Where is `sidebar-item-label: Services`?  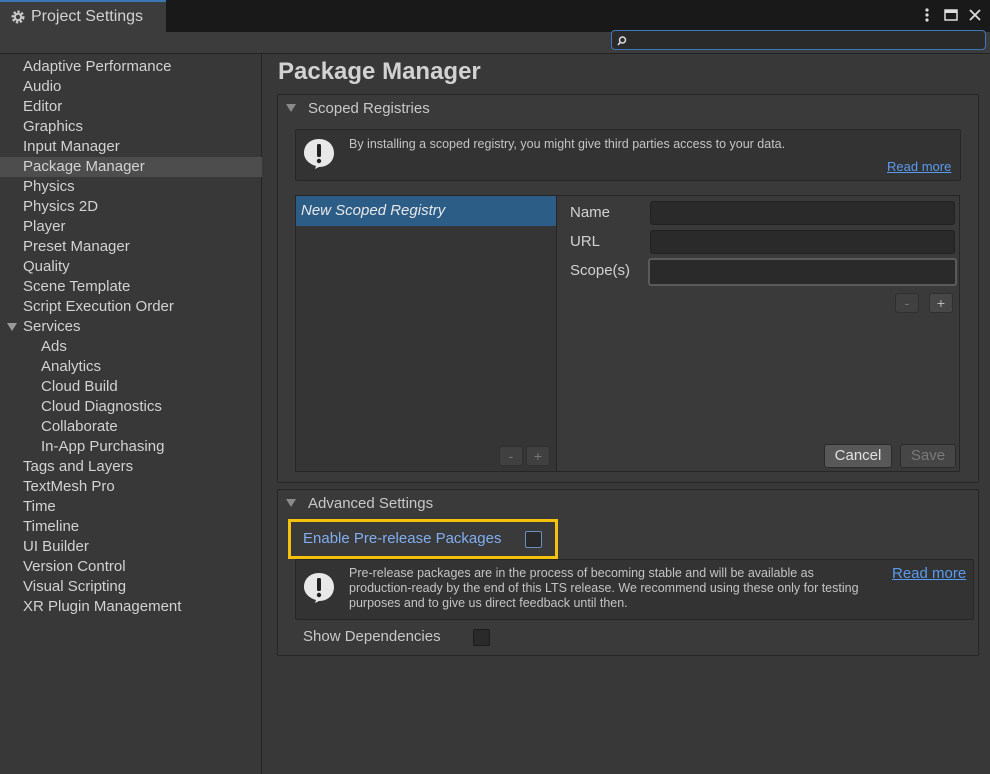
sidebar-item-label: Services is located at coordinates (52, 326).